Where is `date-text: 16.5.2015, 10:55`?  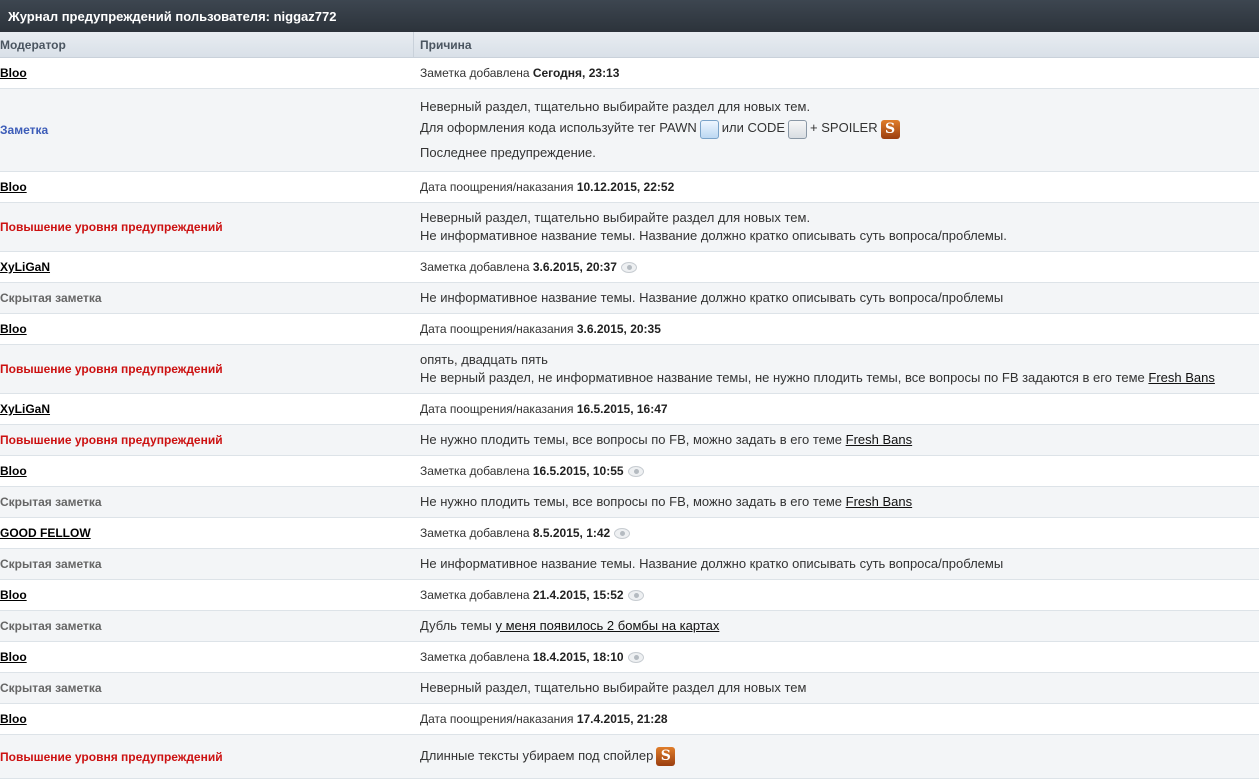
date-text: 16.5.2015, 10:55 is located at coordinates (578, 471).